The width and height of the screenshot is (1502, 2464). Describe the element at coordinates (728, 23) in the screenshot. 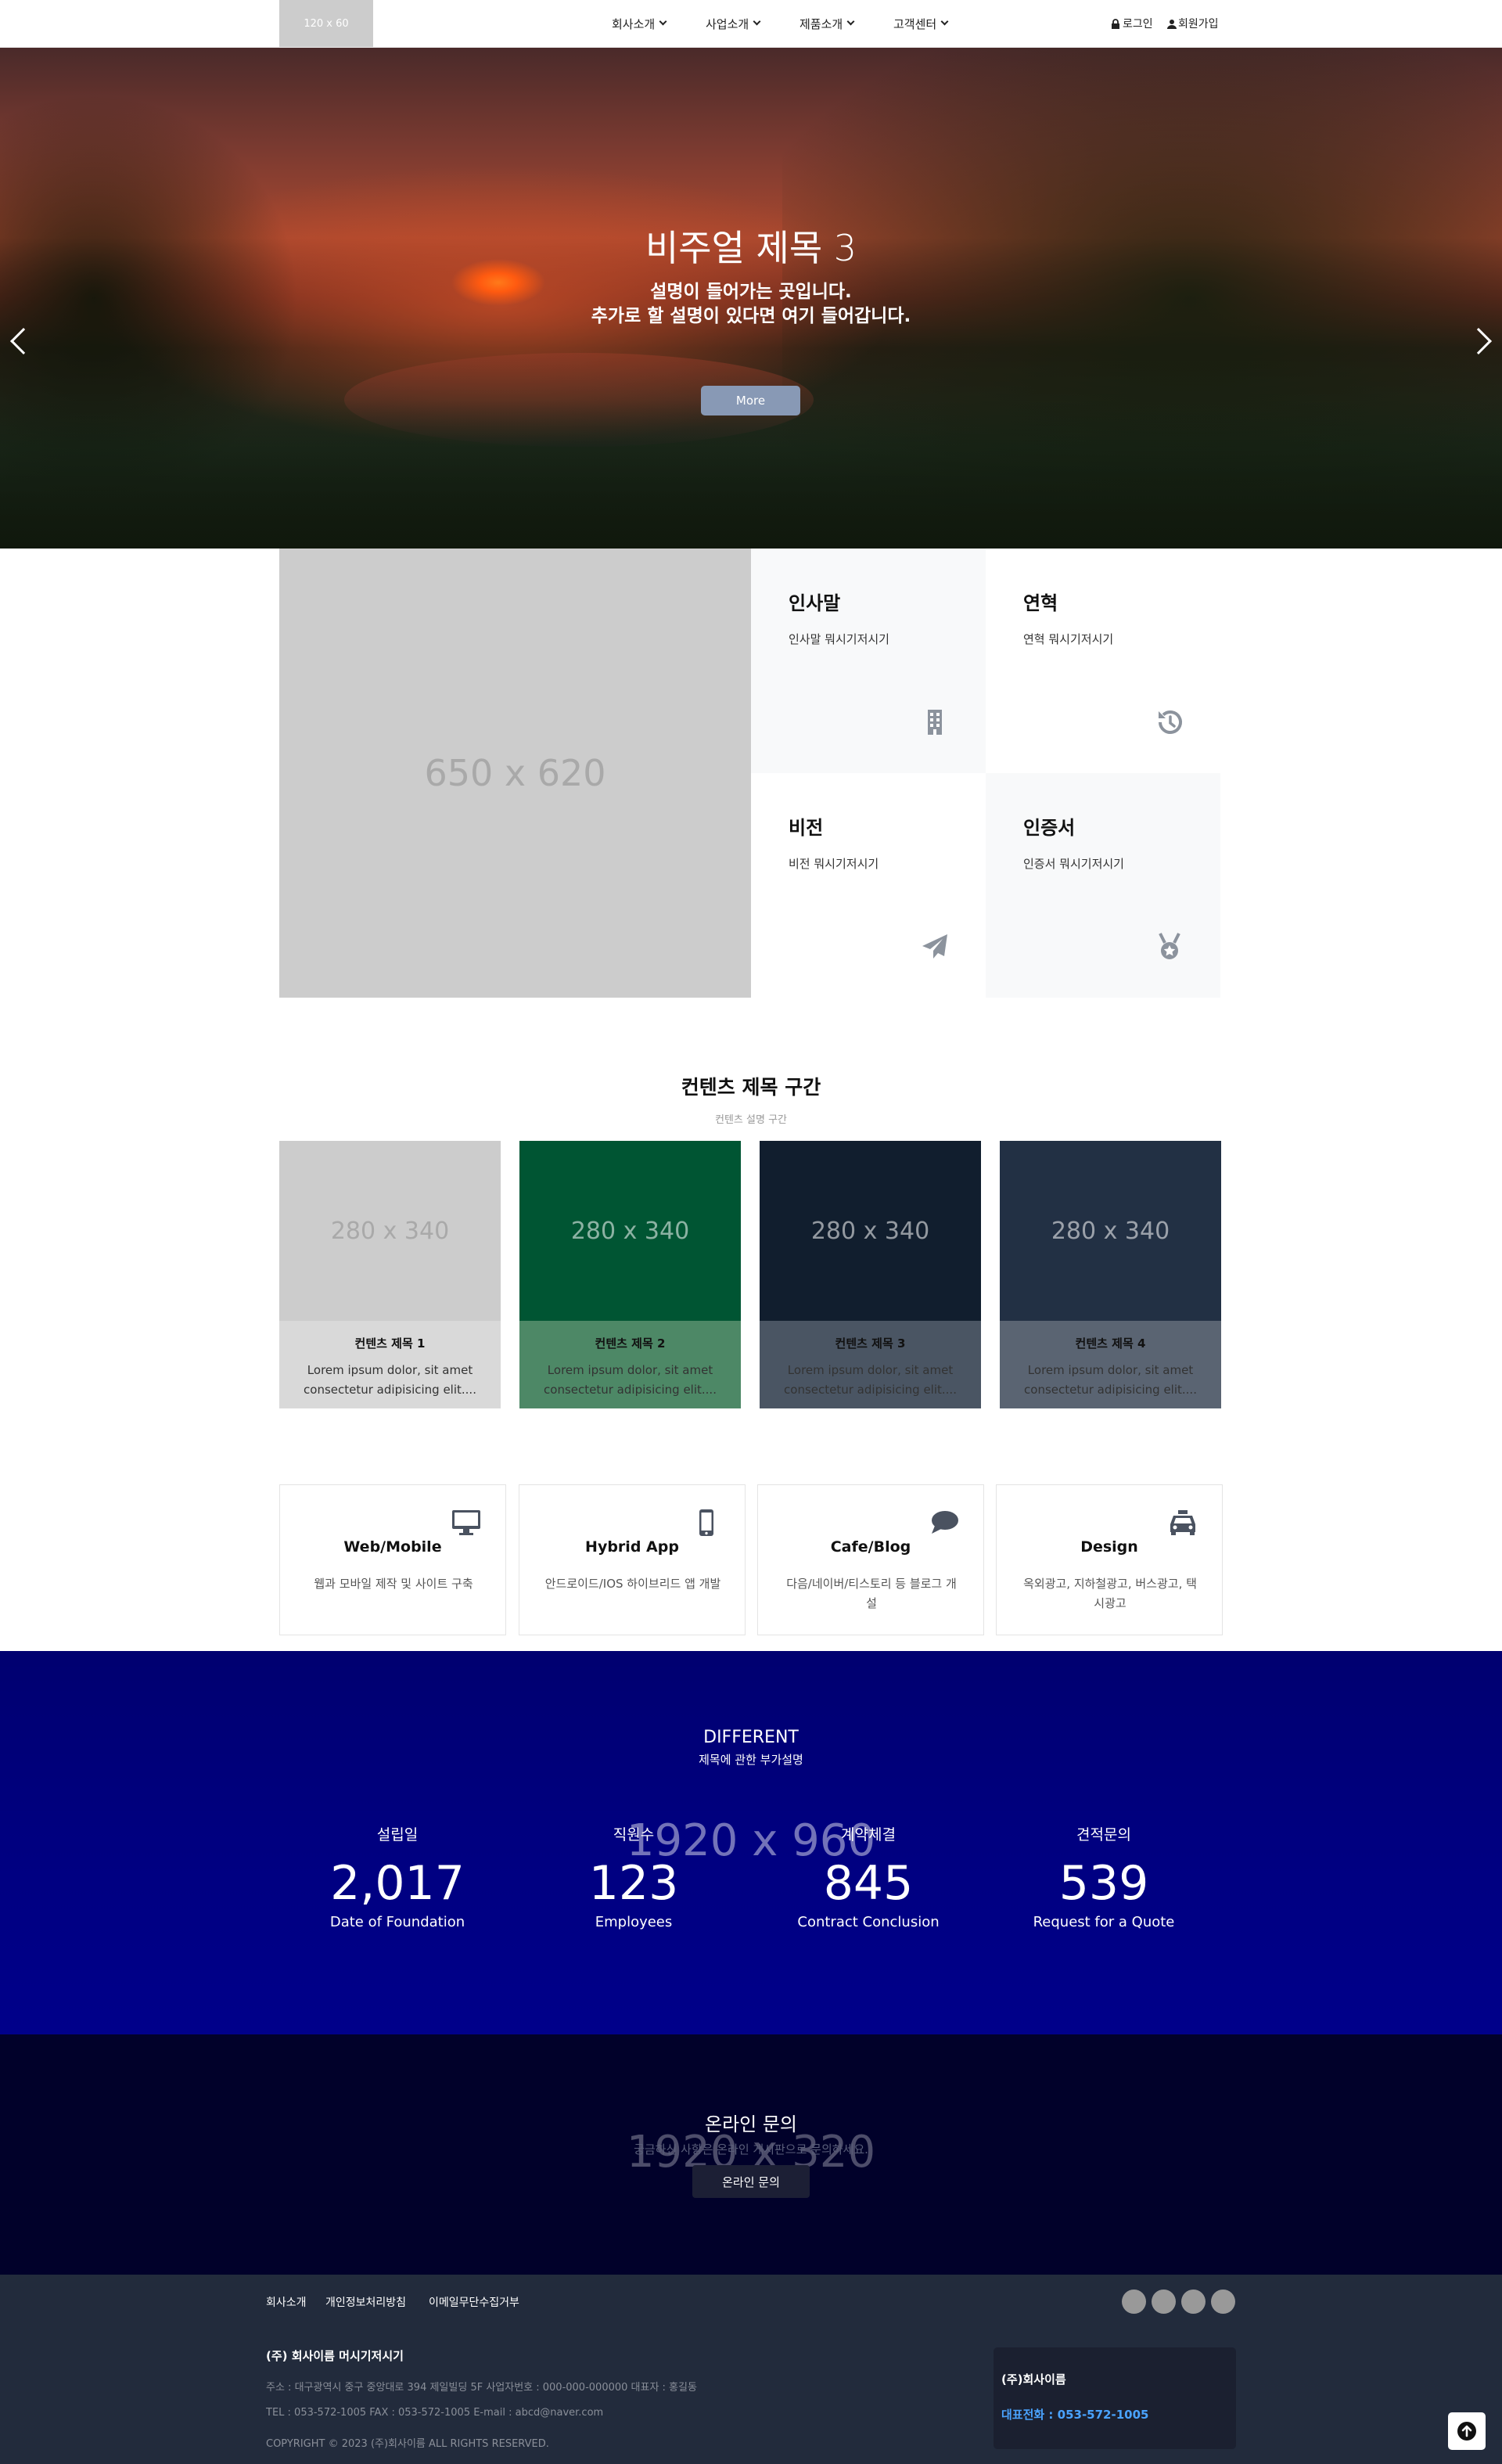

I see `nav-label: 사업소개` at that location.